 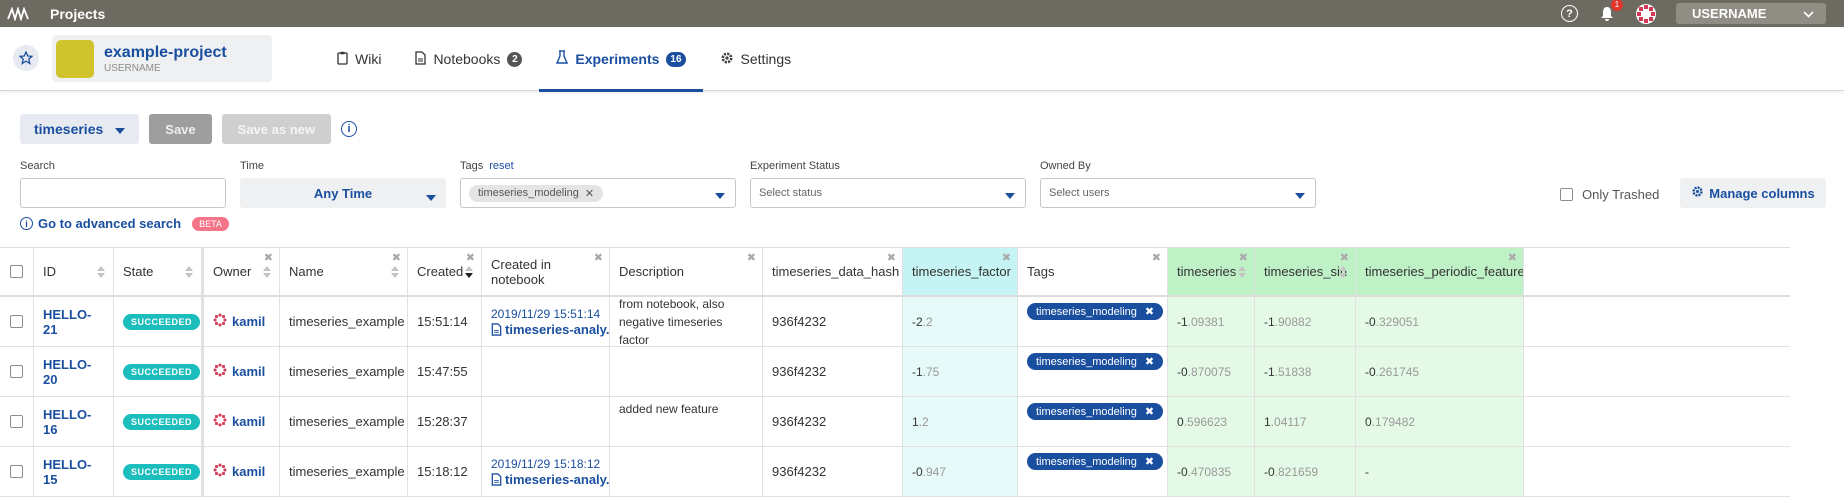 What do you see at coordinates (1211, 271) in the screenshot?
I see `column-header-timeseries: timeseries ✖` at bounding box center [1211, 271].